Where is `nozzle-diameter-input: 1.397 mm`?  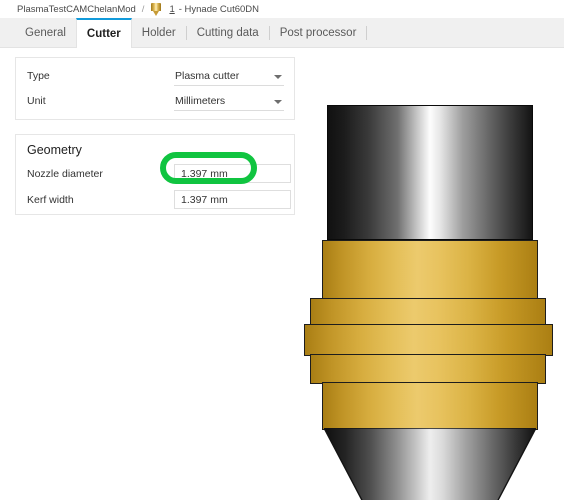
nozzle-diameter-input: 1.397 mm is located at coordinates (232, 173).